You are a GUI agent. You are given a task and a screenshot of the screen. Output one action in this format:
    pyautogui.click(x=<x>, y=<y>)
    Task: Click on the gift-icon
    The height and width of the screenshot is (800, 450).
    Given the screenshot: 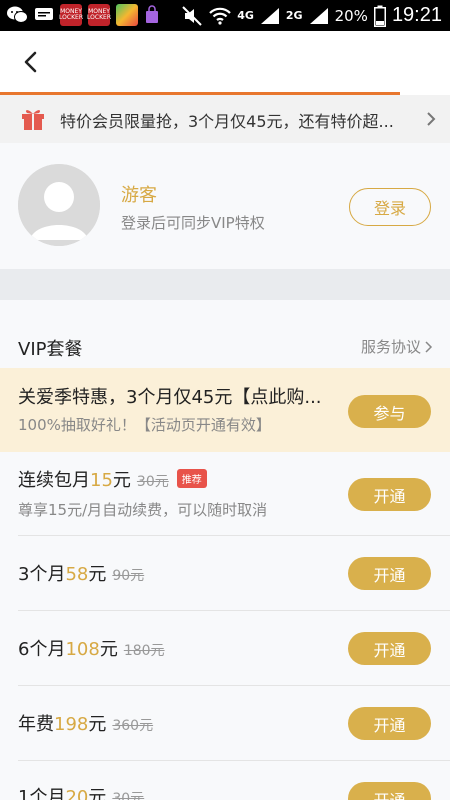 What is the action you would take?
    pyautogui.click(x=33, y=120)
    